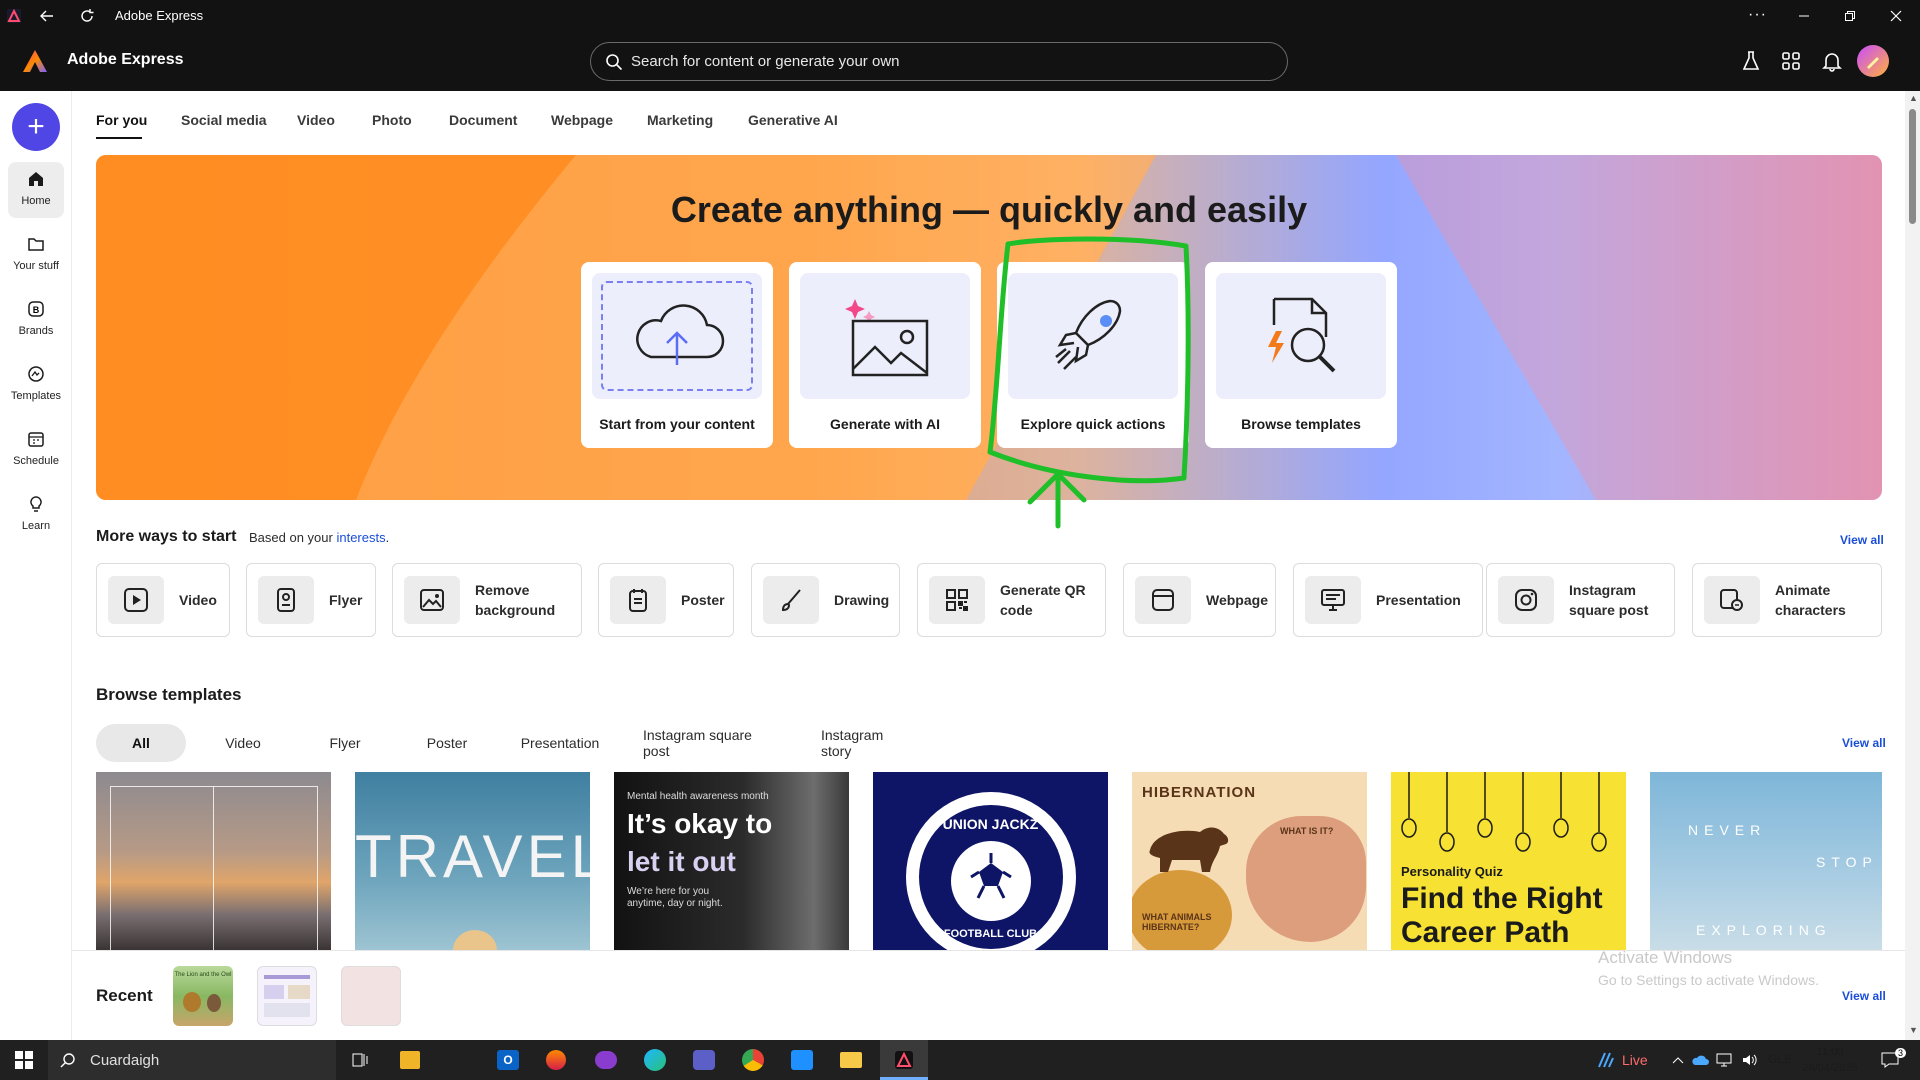 The width and height of the screenshot is (1920, 1080). I want to click on tab-generative-ai: Generative AI, so click(793, 120).